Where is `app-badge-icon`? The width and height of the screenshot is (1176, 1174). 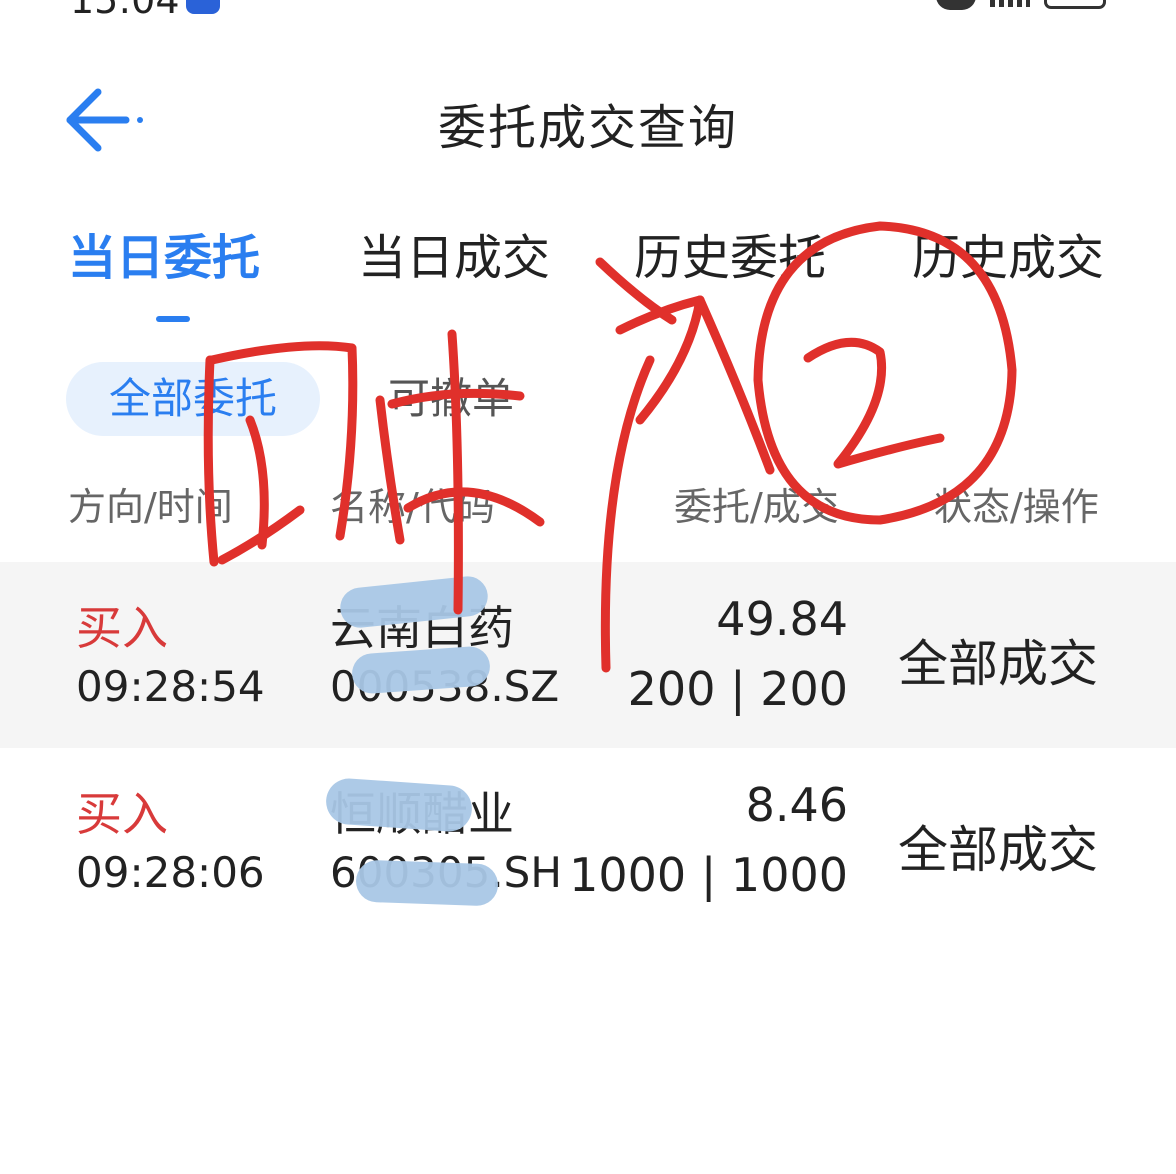 app-badge-icon is located at coordinates (203, 7).